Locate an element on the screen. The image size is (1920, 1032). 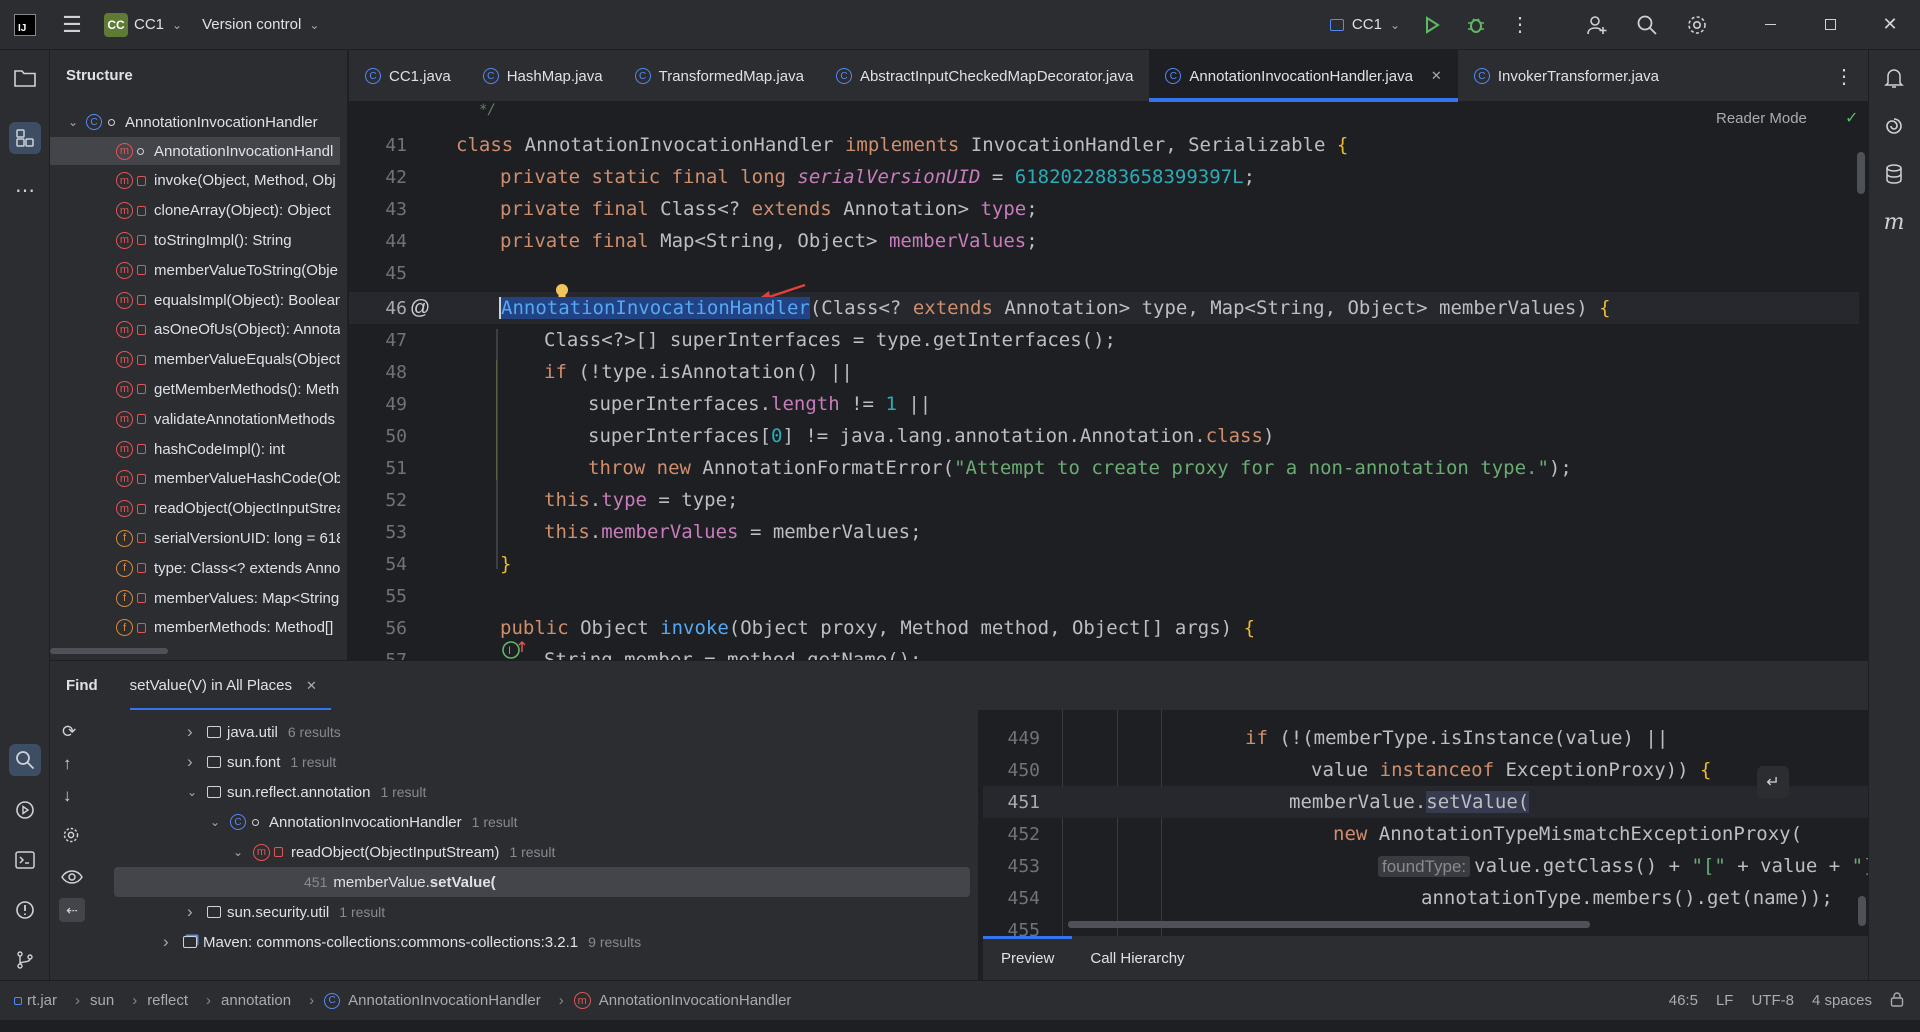
previous-occurrence-button: ↑ is located at coordinates (67, 764).